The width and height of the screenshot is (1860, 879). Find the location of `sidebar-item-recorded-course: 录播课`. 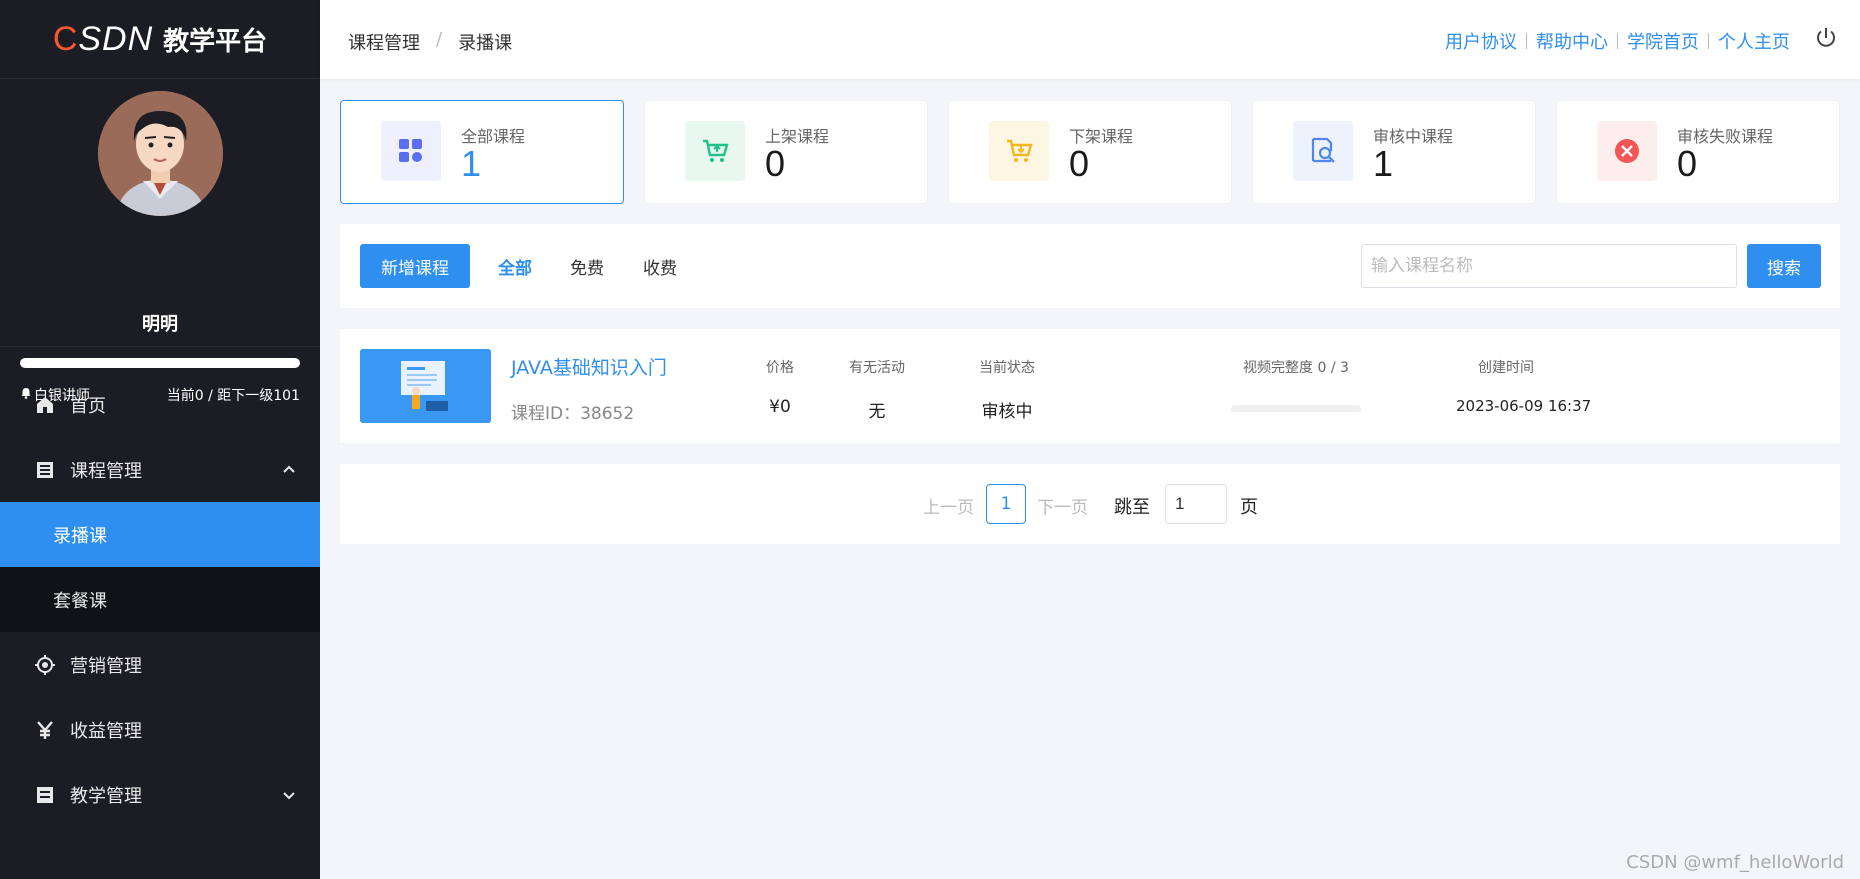

sidebar-item-recorded-course: 录播课 is located at coordinates (160, 534).